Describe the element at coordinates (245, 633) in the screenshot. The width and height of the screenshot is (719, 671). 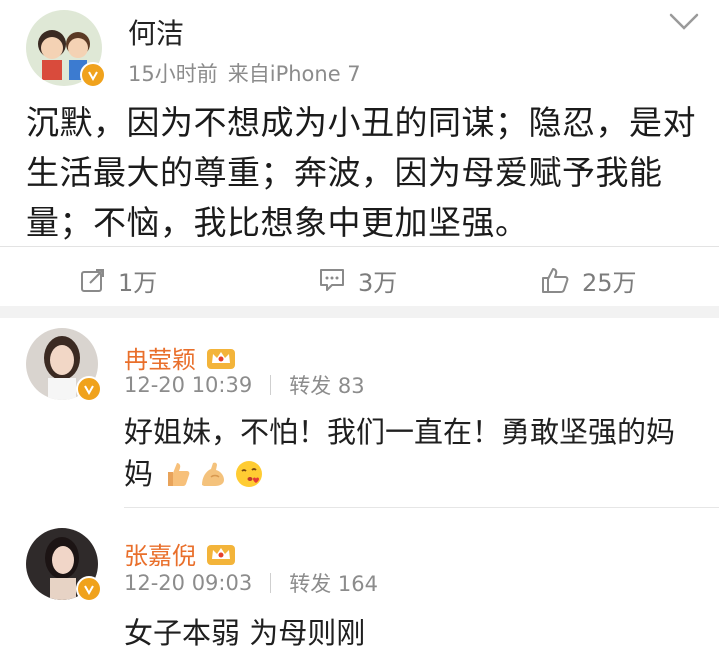
I see `comment-text: 女子本弱 为母则刚` at that location.